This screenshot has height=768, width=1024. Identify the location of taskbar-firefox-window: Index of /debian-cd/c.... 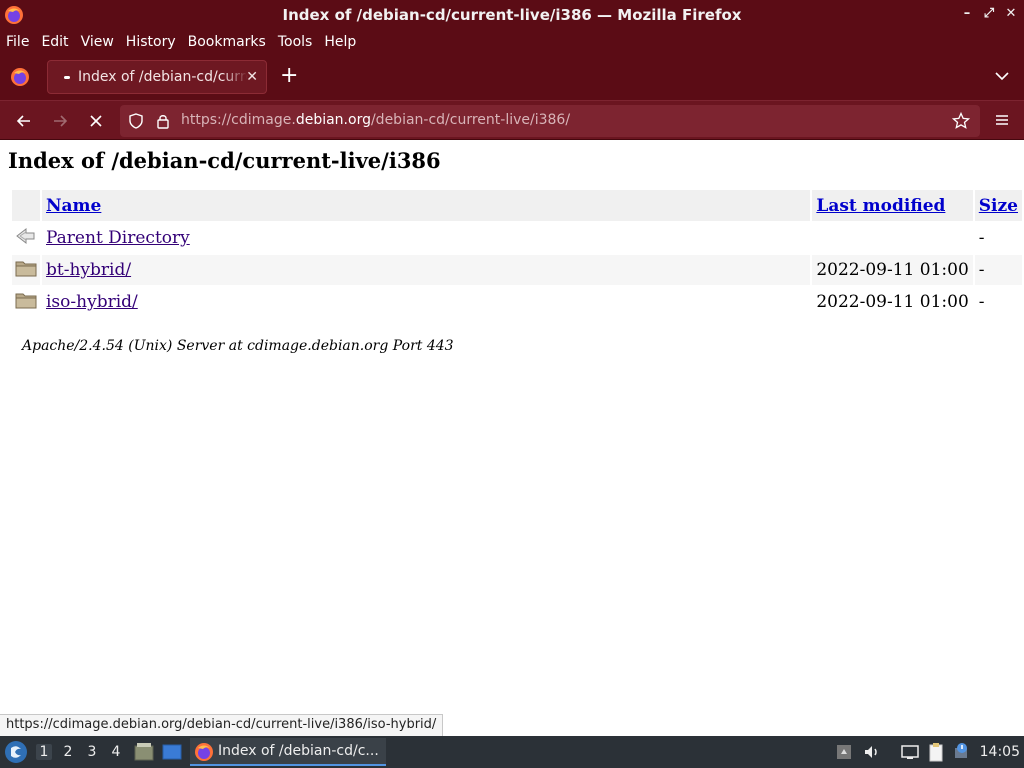
(288, 752).